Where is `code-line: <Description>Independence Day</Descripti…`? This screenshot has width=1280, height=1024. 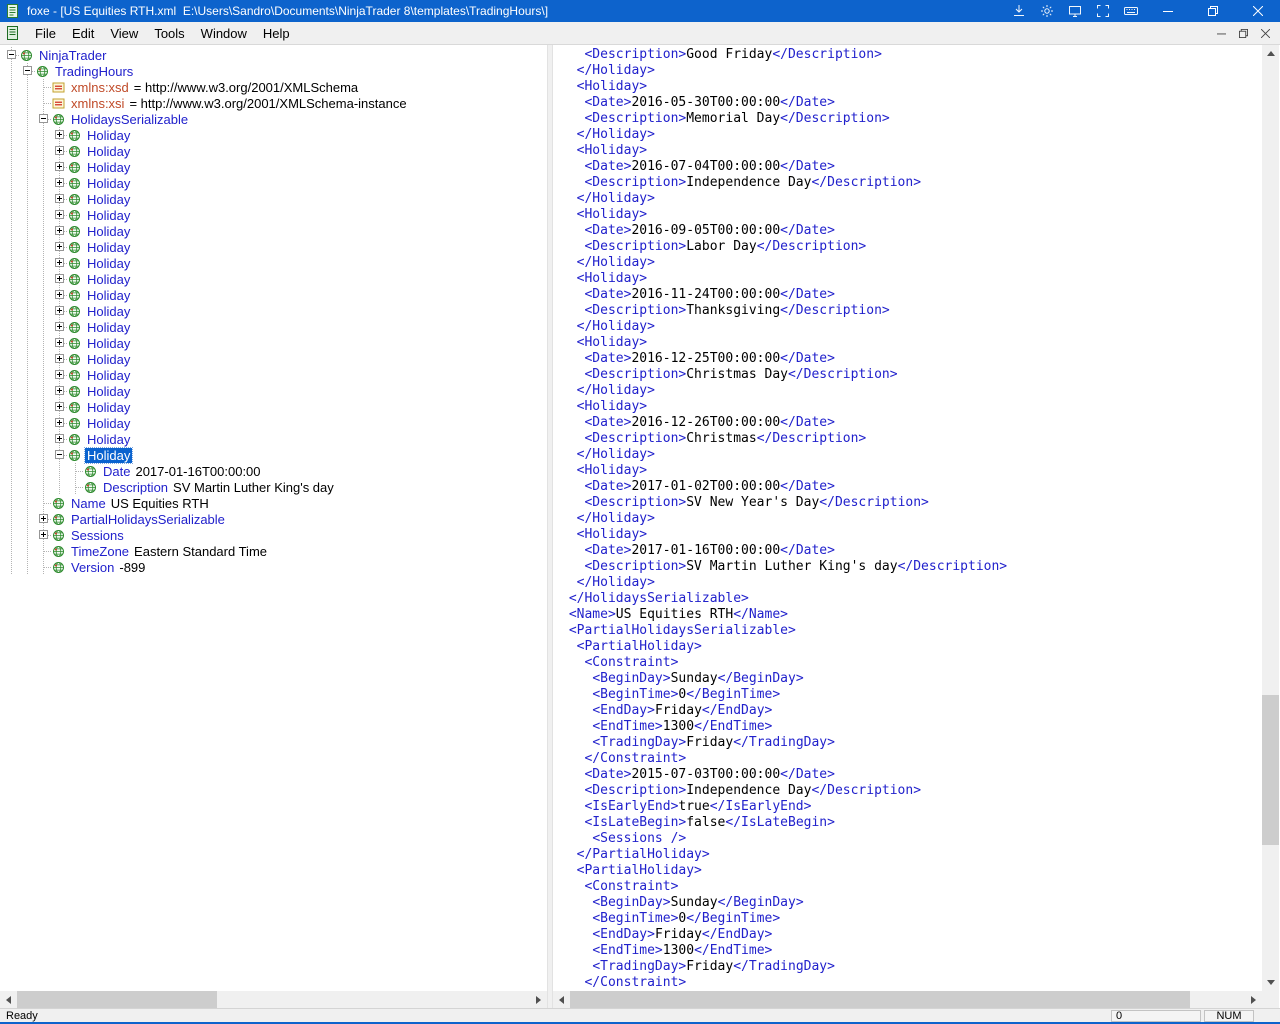
code-line: <Description>Independence Day</Descripti… is located at coordinates (911, 791).